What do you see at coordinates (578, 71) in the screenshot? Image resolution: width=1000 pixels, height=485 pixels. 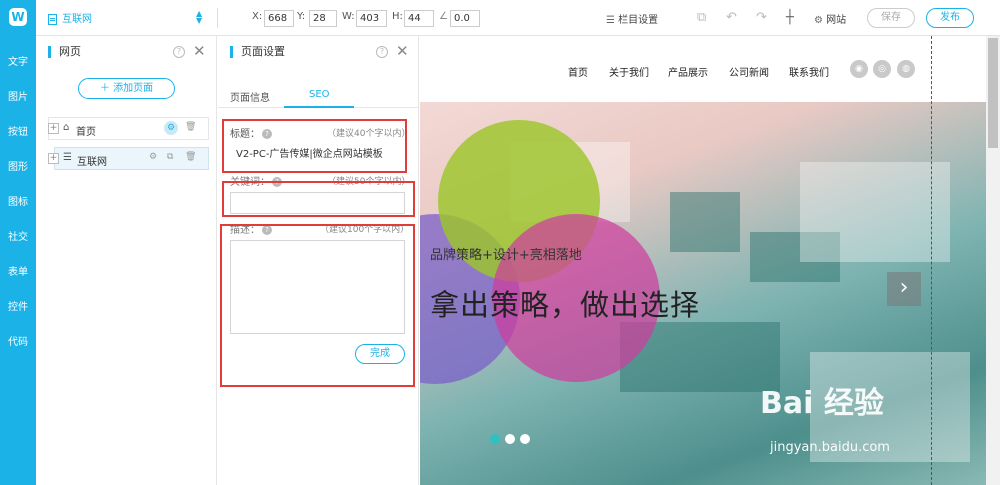 I see `nav-link-home: 首页` at bounding box center [578, 71].